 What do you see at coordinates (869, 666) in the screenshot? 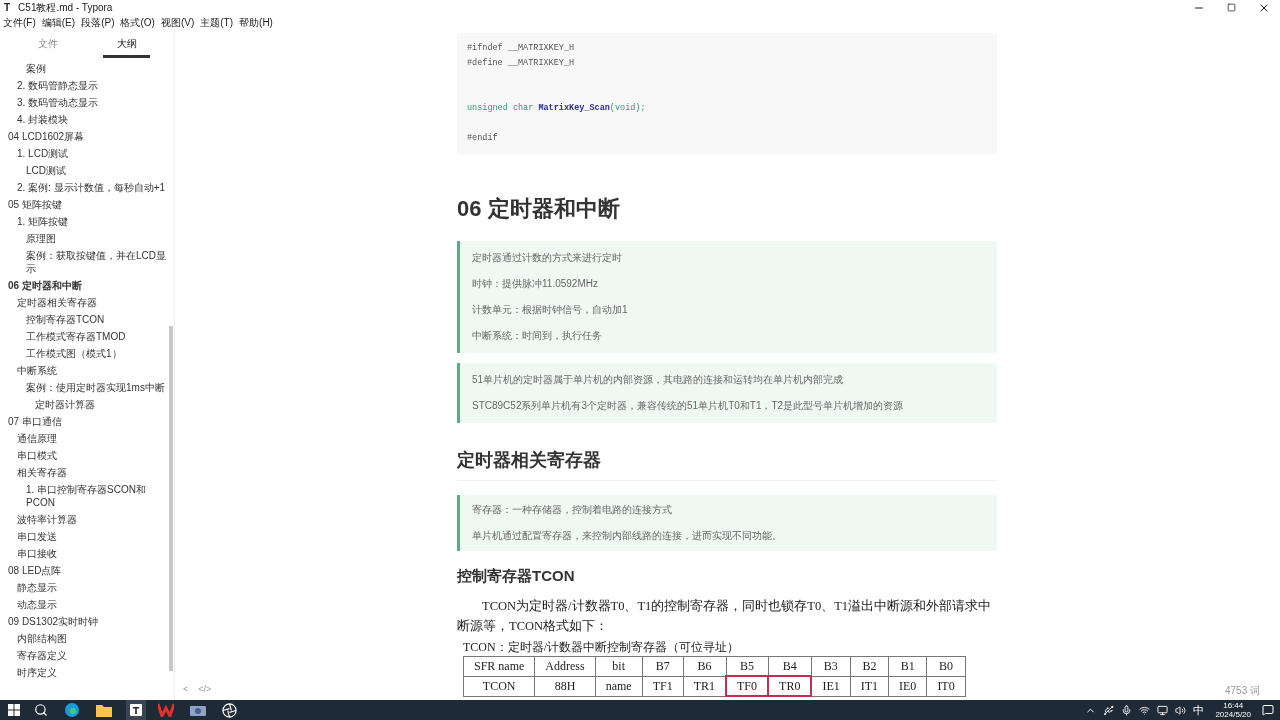
I see `table-cell: B2` at bounding box center [869, 666].